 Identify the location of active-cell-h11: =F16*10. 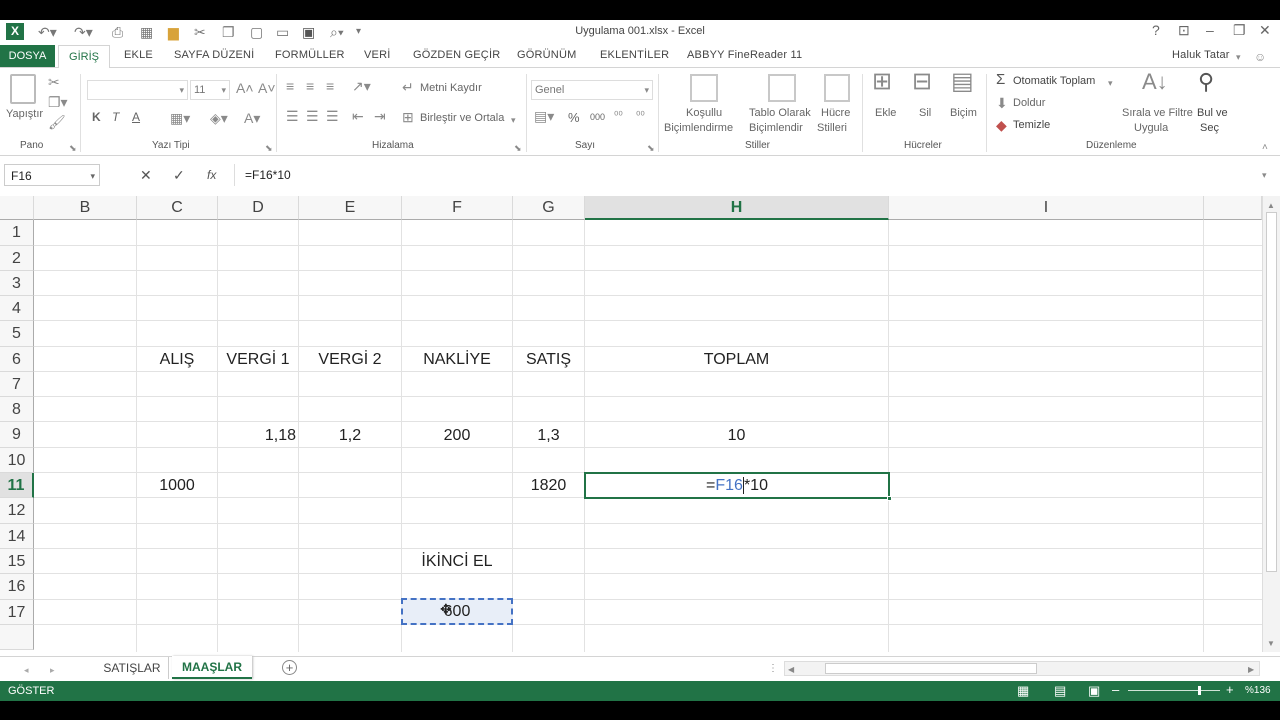
(738, 486).